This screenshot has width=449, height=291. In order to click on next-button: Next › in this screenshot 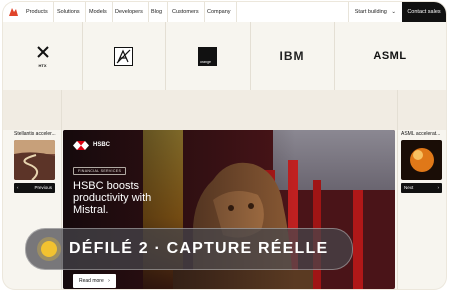, I will do `click(421, 188)`.